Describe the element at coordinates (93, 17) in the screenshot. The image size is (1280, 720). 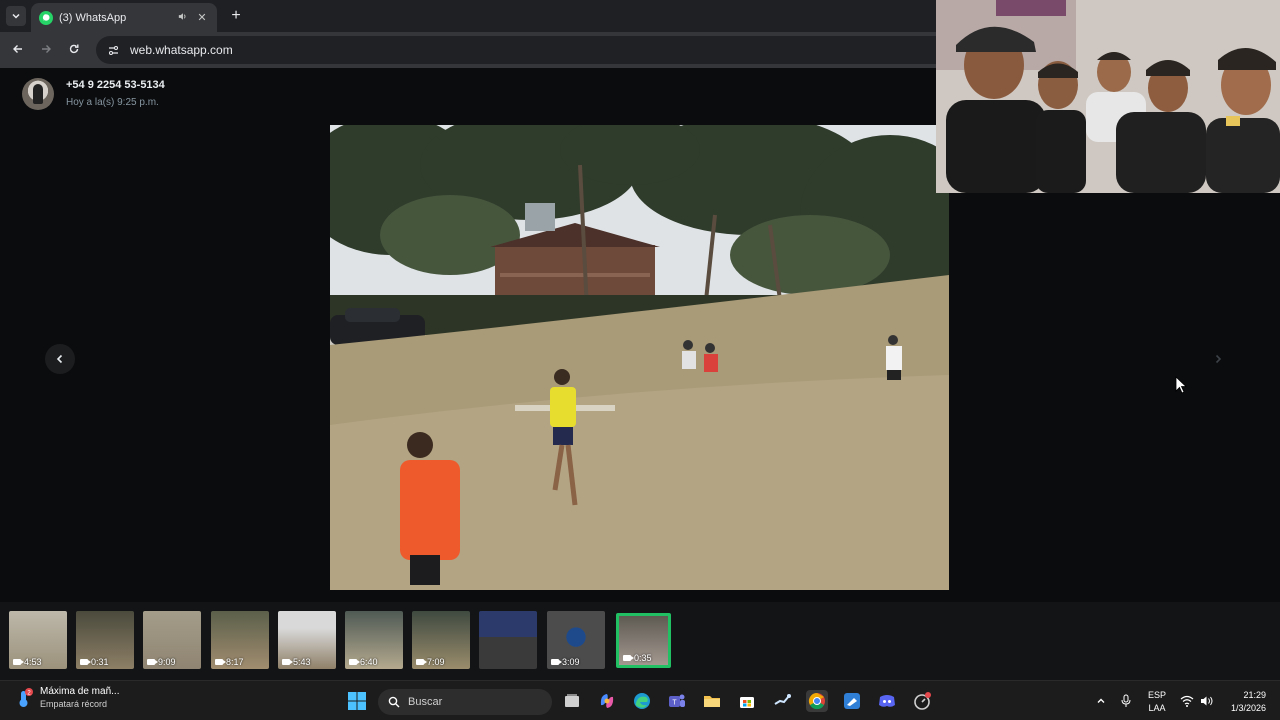
I see `tab-title: (3) WhatsApp` at that location.